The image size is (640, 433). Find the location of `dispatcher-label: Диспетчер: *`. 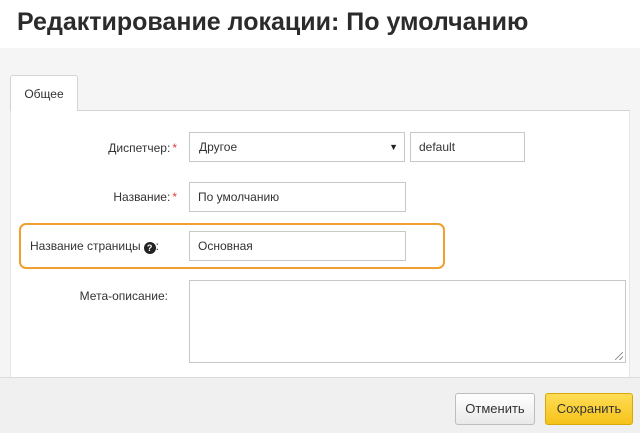

dispatcher-label: Диспетчер: * is located at coordinates (118, 148).